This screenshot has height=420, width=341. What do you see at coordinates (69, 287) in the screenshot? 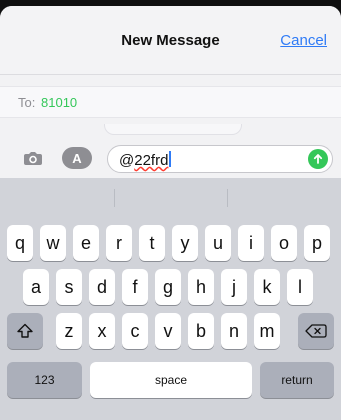
I see `key-s: s` at bounding box center [69, 287].